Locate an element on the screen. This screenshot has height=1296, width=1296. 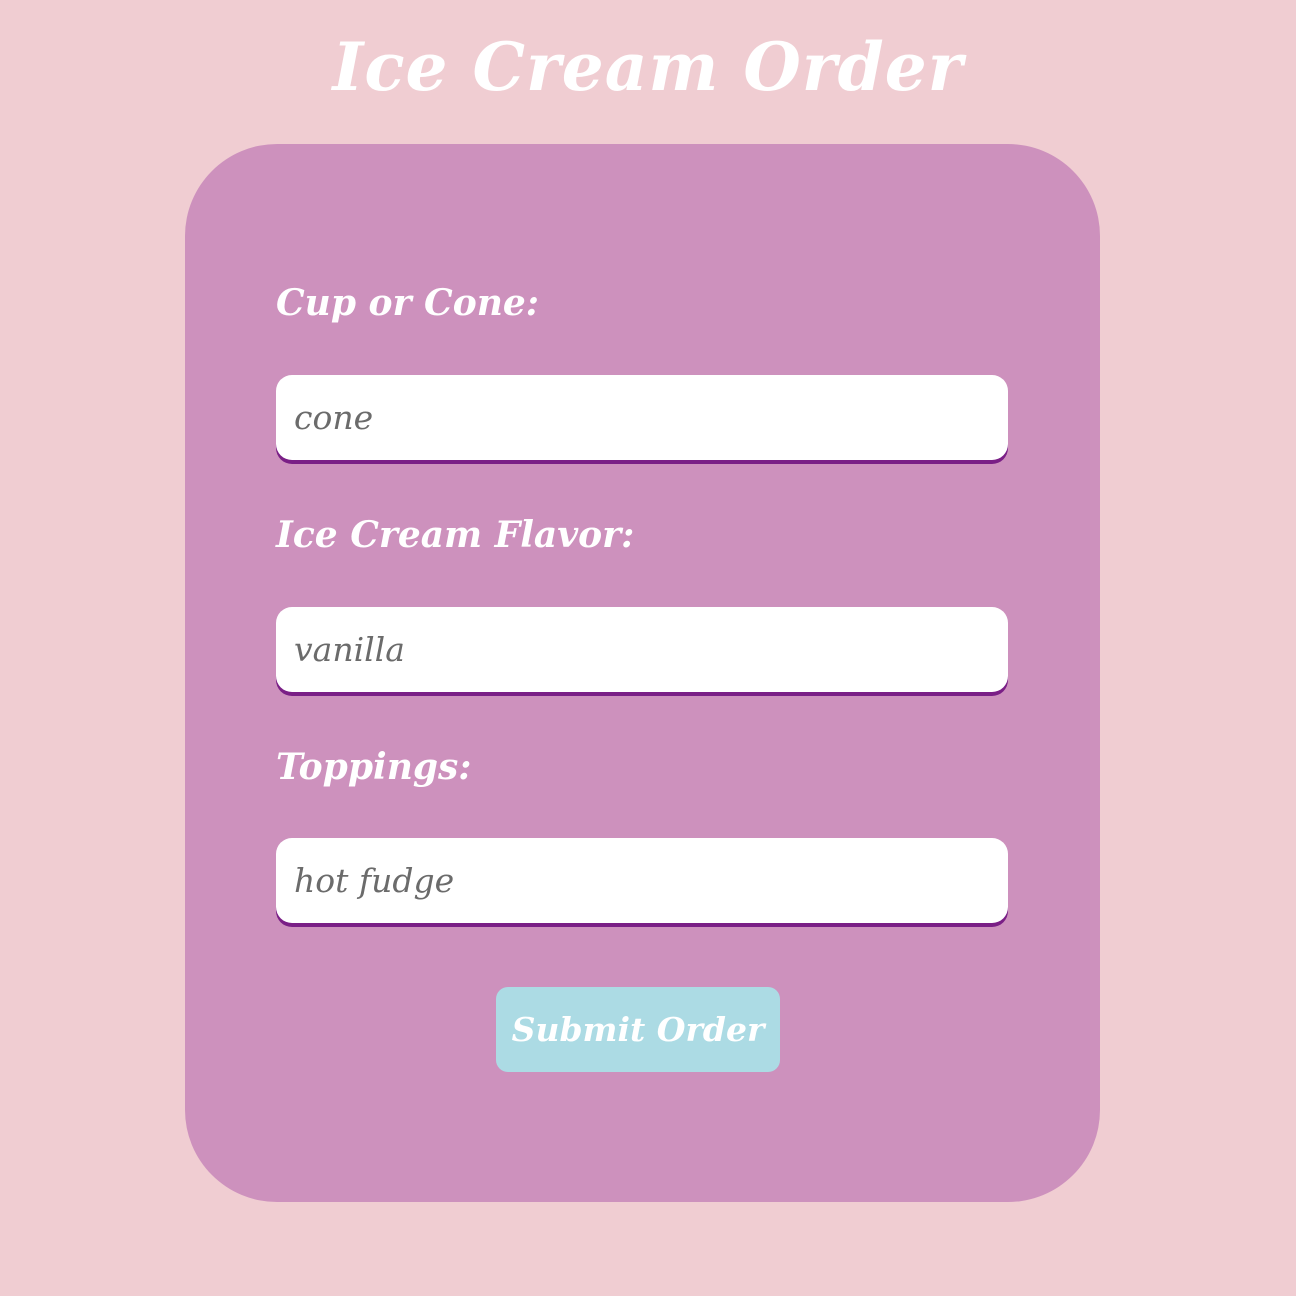
cup-or-cone-input is located at coordinates (642, 417).